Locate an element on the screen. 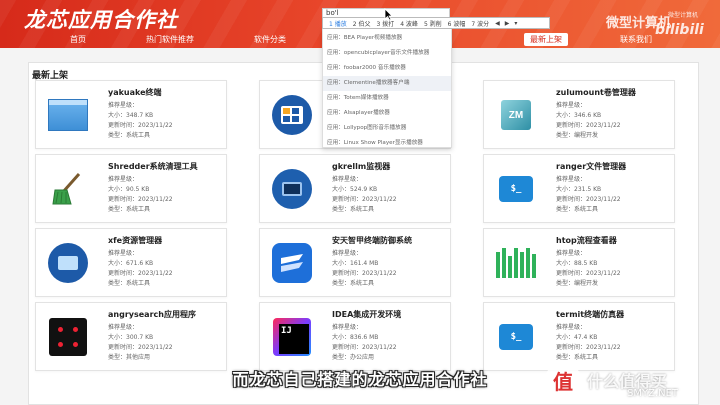 The width and height of the screenshot is (720, 405). app-title: htop流程查看器 is located at coordinates (615, 240).